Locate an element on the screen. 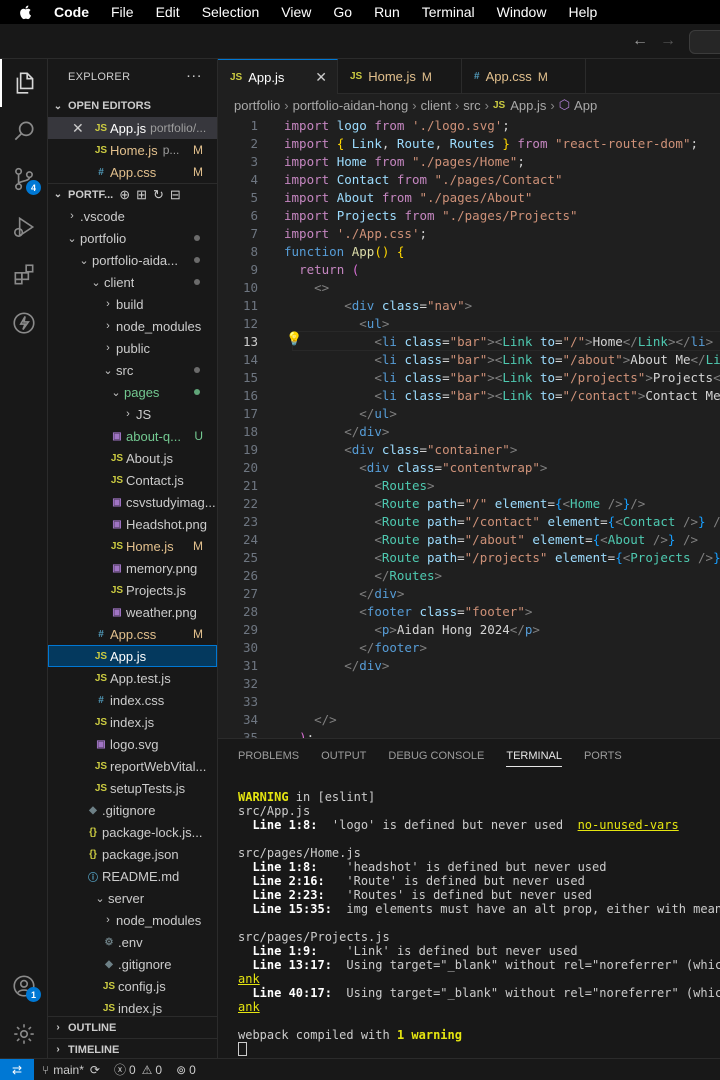 Image resolution: width=720 pixels, height=1080 pixels. tree-item: ⌄ portfolio is located at coordinates (132, 238).